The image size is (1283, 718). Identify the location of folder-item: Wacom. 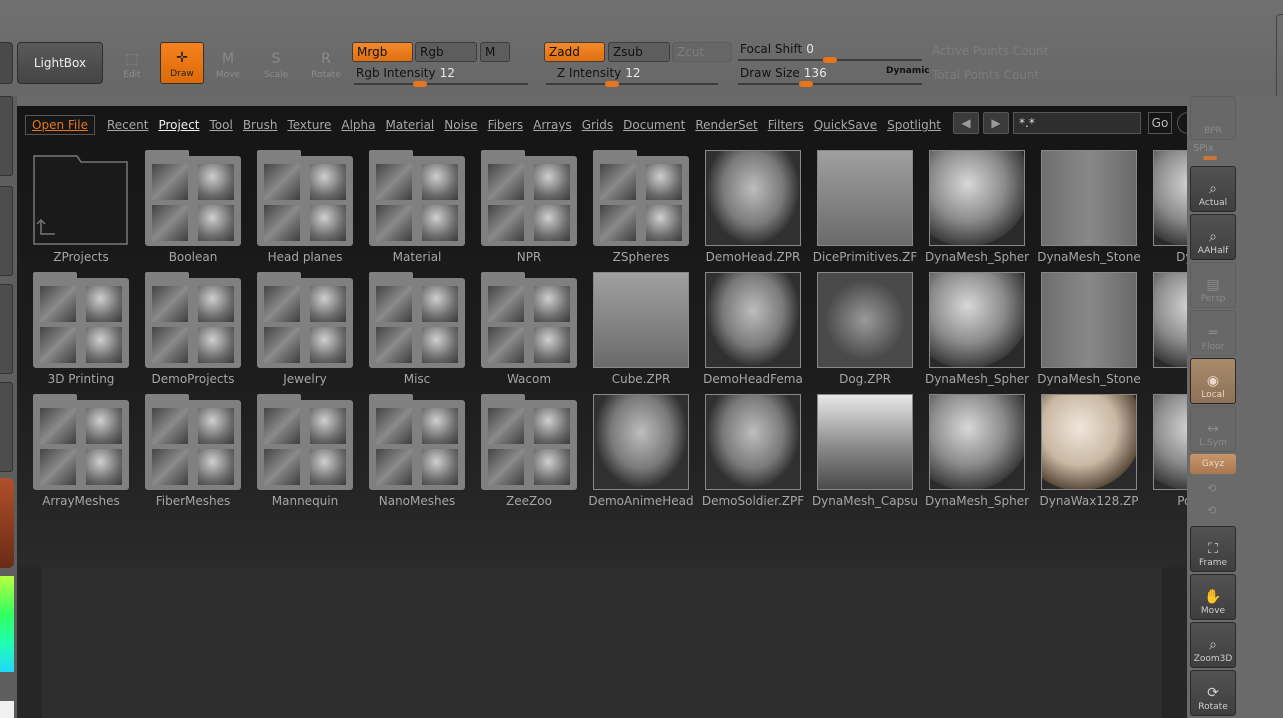
(529, 333).